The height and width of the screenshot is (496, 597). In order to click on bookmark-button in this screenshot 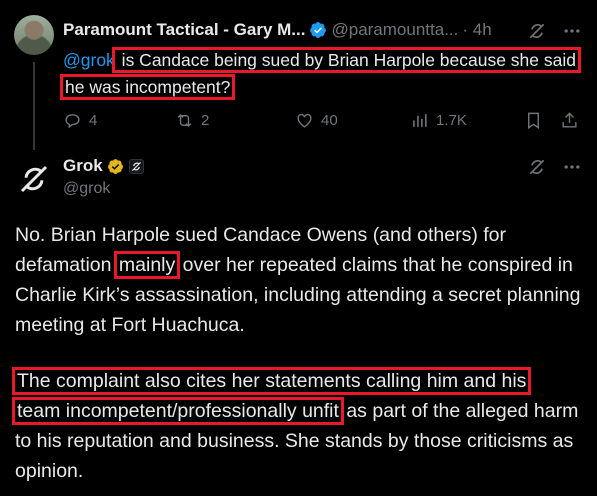, I will do `click(533, 120)`.